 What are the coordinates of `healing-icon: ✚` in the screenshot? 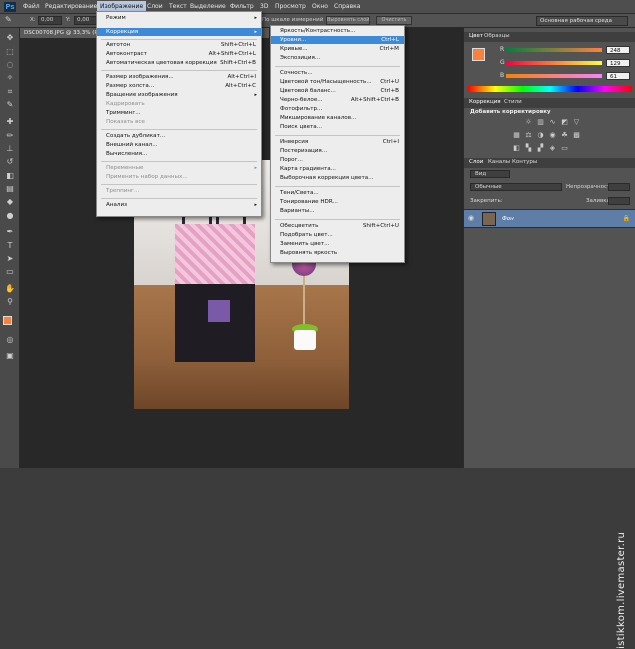 It's located at (10, 121).